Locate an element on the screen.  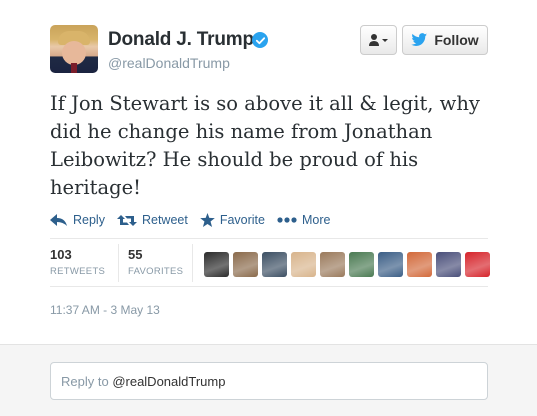
favorite-label: Favorite is located at coordinates (242, 220).